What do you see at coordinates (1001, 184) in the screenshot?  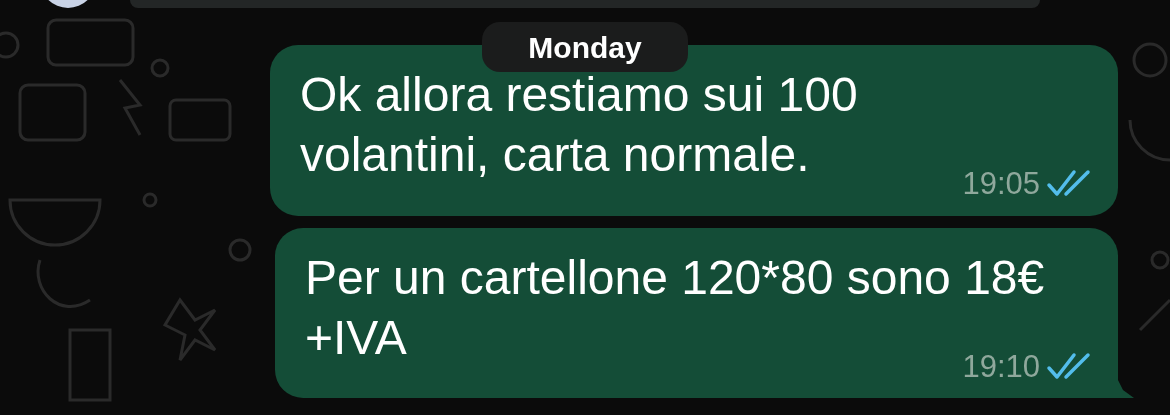 I see `message-time: 19:05` at bounding box center [1001, 184].